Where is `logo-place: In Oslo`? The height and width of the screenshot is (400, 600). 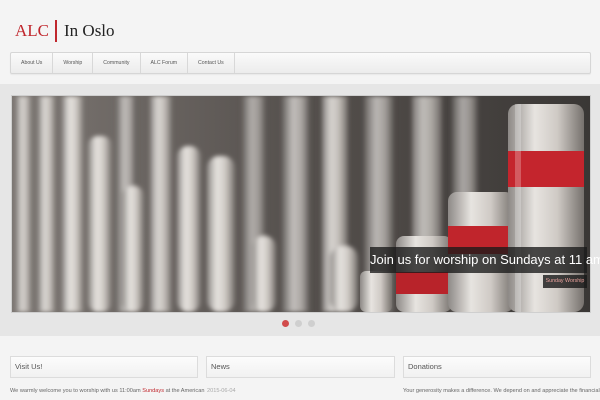
logo-place: In Oslo is located at coordinates (89, 30).